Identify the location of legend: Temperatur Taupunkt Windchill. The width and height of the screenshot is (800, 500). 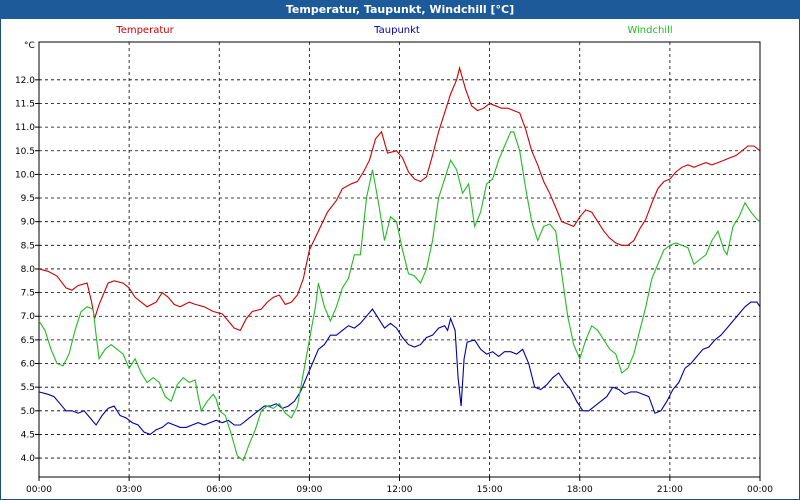
(393, 30).